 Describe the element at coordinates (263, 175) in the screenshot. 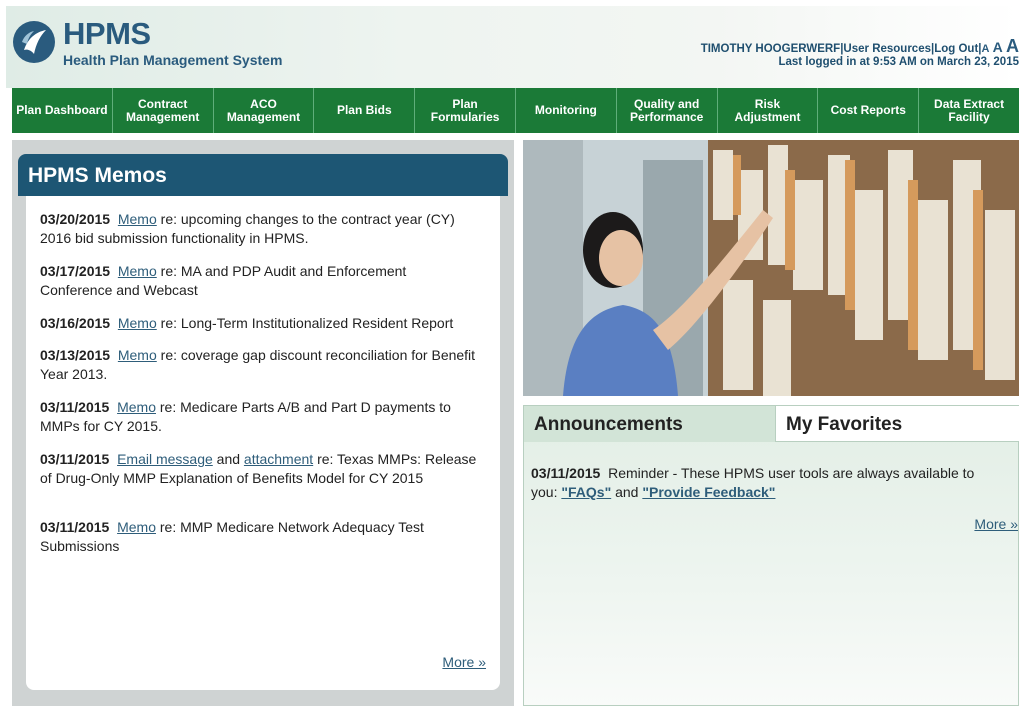

I see `memos-header: HPMS Memos` at that location.